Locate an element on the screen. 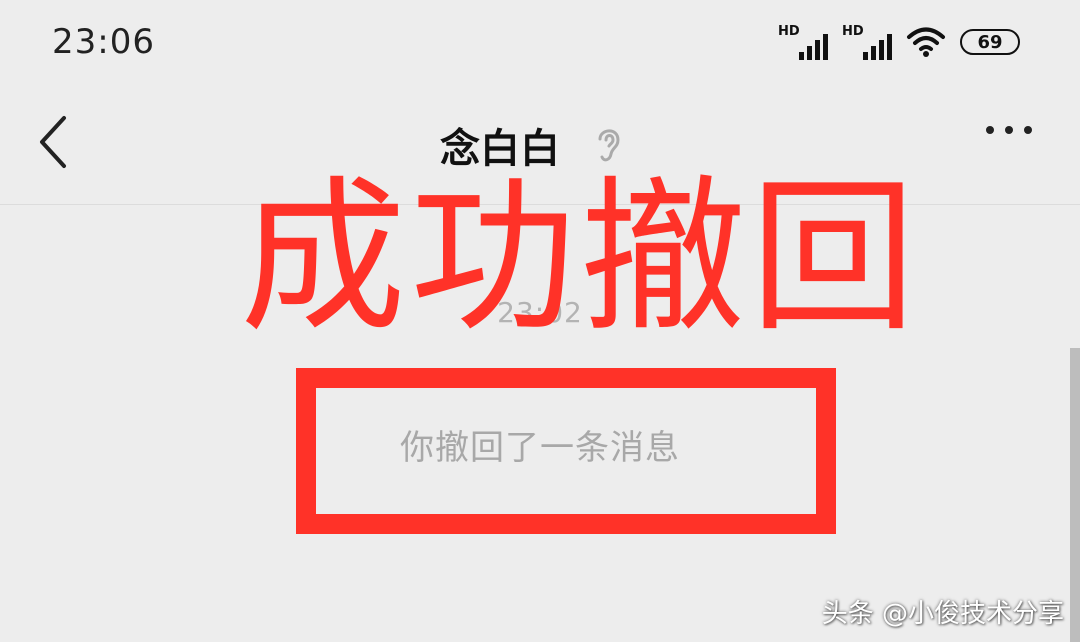 The image size is (1080, 642). status-bar: 23:06 HD HD 69 is located at coordinates (540, 45).